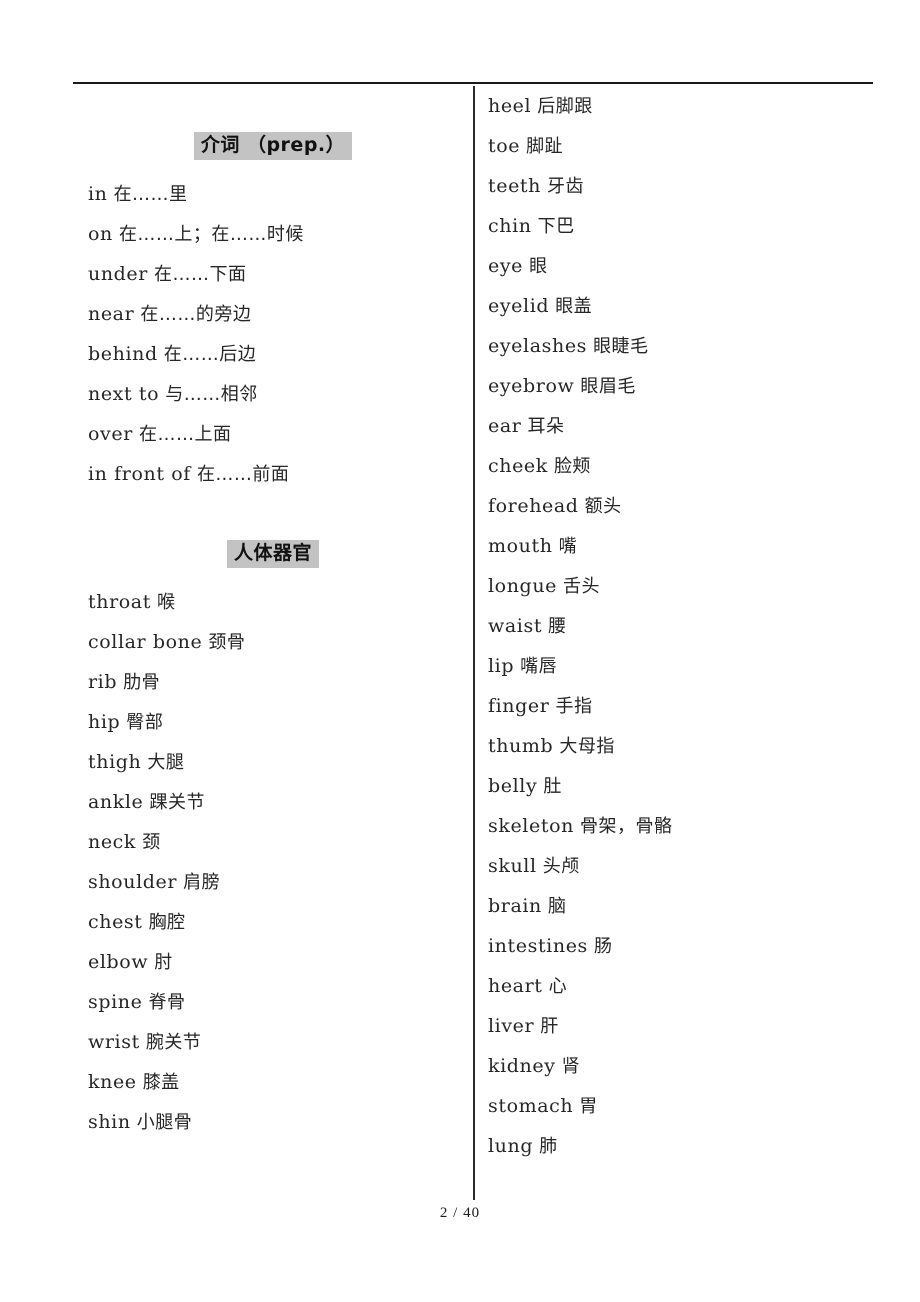  I want to click on entry-chinese: 胃, so click(588, 1106).